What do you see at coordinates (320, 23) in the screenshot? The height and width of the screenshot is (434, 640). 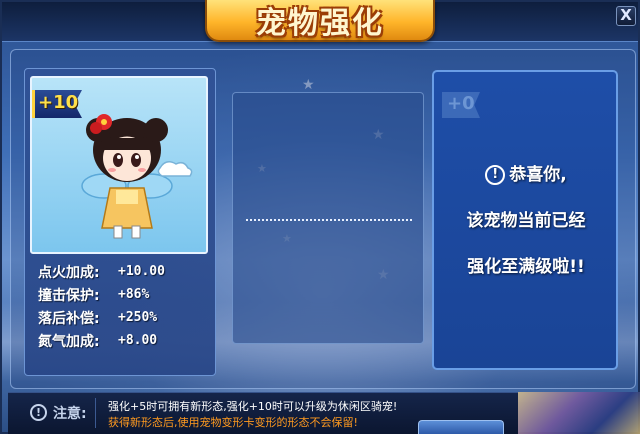 I see `window-title: 宠物强化` at bounding box center [320, 23].